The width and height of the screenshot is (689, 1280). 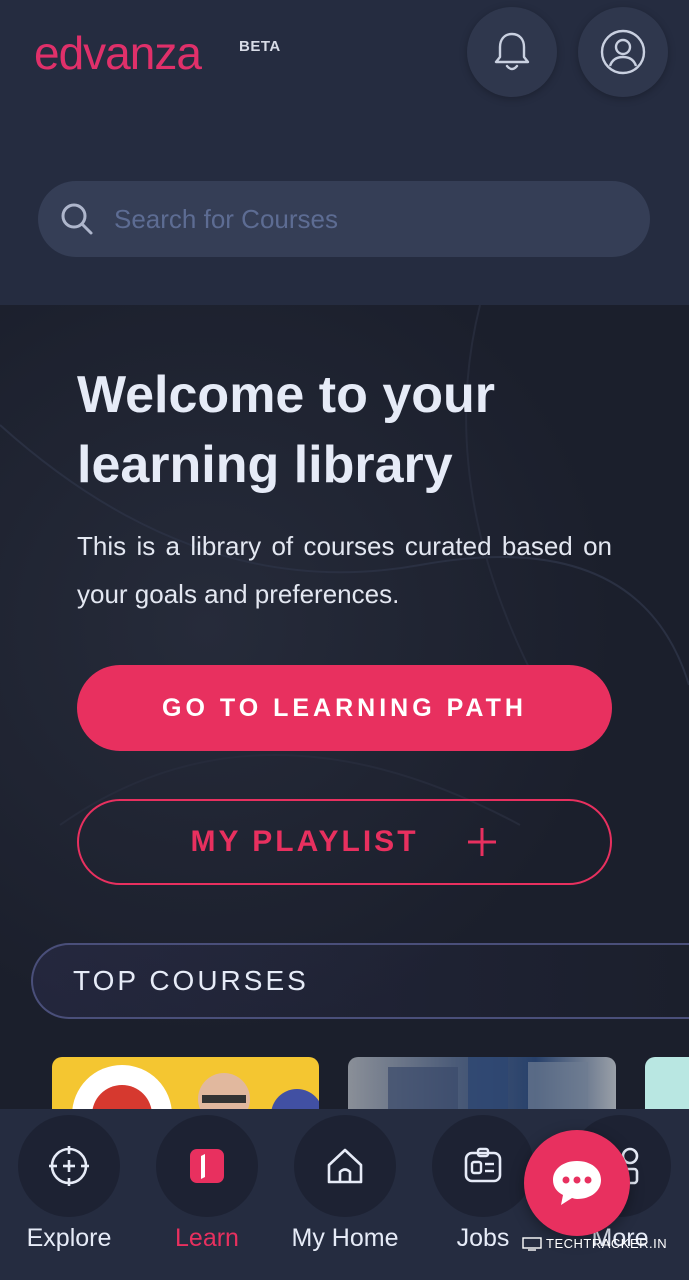 I want to click on hero-title: Welcome to your learning library, so click(x=286, y=430).